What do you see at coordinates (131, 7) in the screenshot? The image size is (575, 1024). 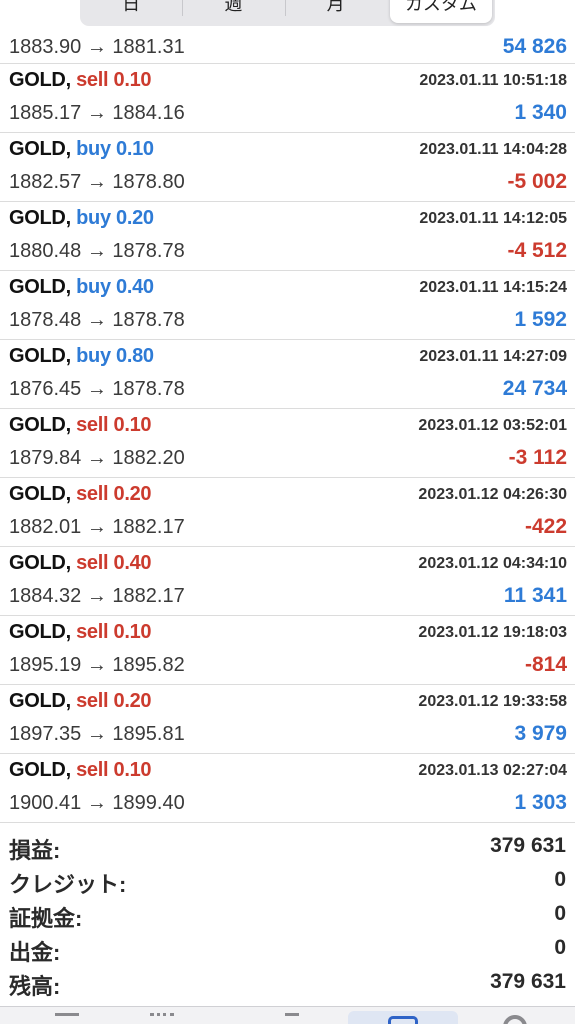 I see `segment-day-label: 日` at bounding box center [131, 7].